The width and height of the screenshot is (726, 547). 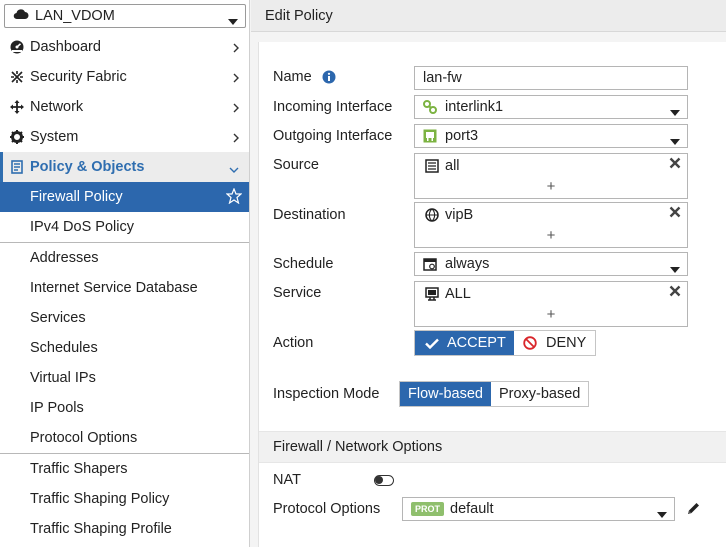 I want to click on address-icon, so click(x=432, y=166).